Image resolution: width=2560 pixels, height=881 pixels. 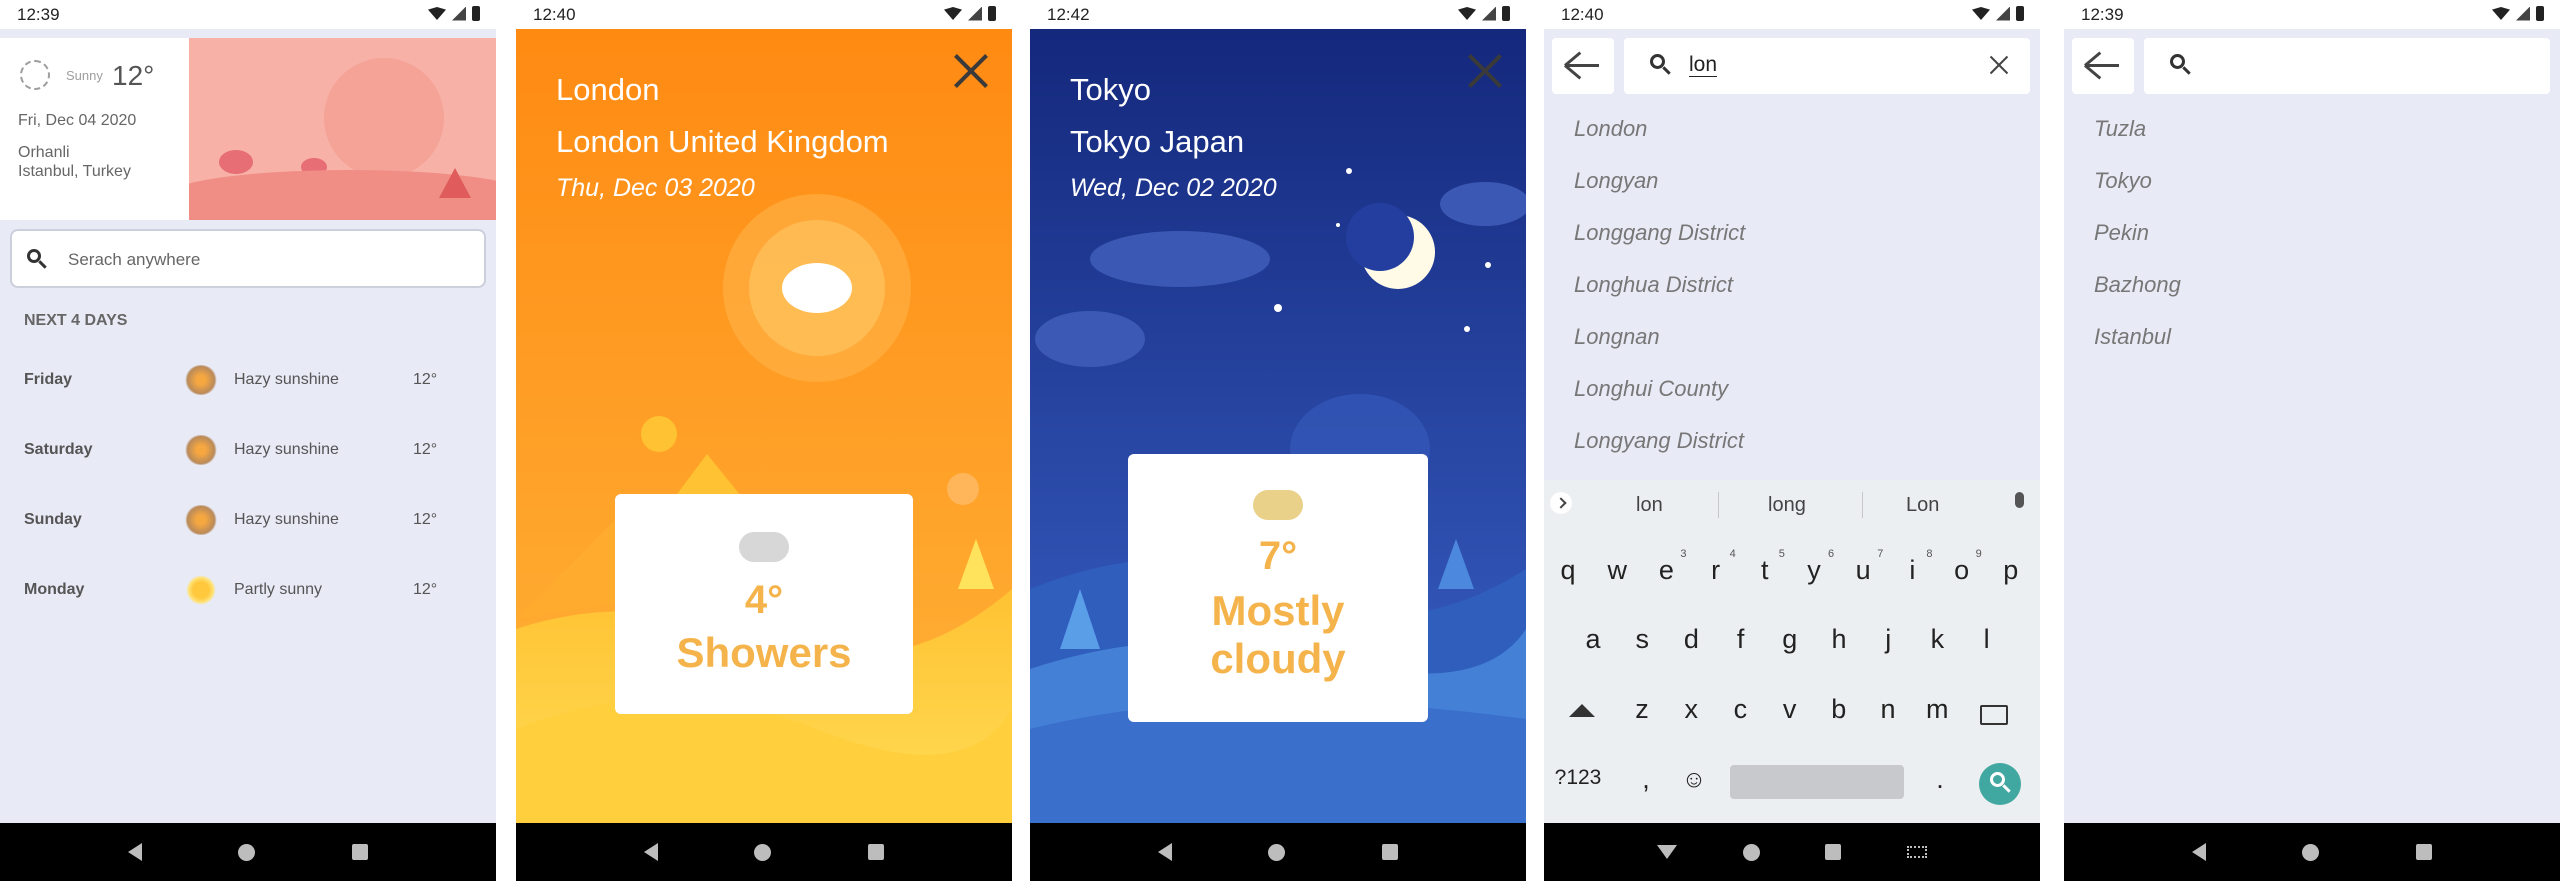 I want to click on recent-search-item: Tokyo, so click(x=2123, y=181).